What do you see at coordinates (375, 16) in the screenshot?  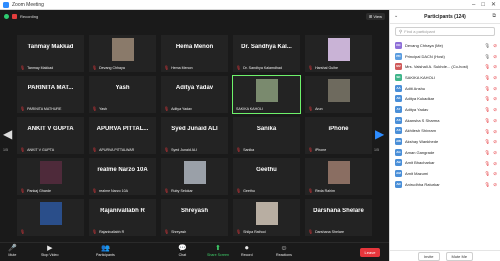 I see `view-button: ⊞ View` at bounding box center [375, 16].